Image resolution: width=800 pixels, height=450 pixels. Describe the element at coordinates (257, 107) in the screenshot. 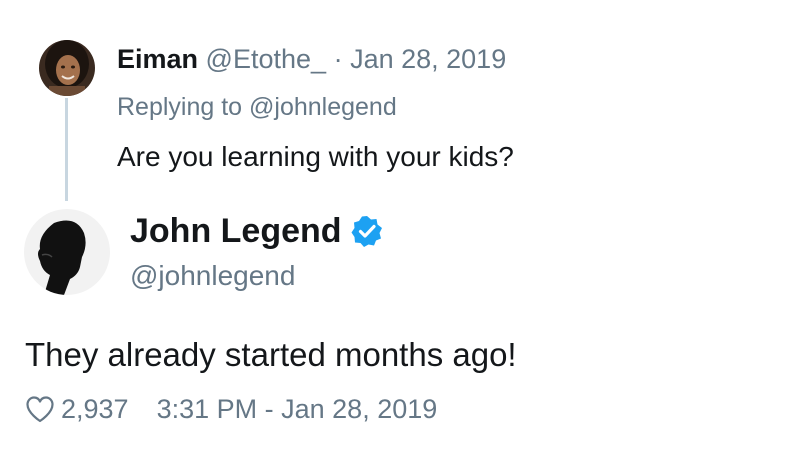

I see `replying-to-label: Replying to @johnlegend` at that location.